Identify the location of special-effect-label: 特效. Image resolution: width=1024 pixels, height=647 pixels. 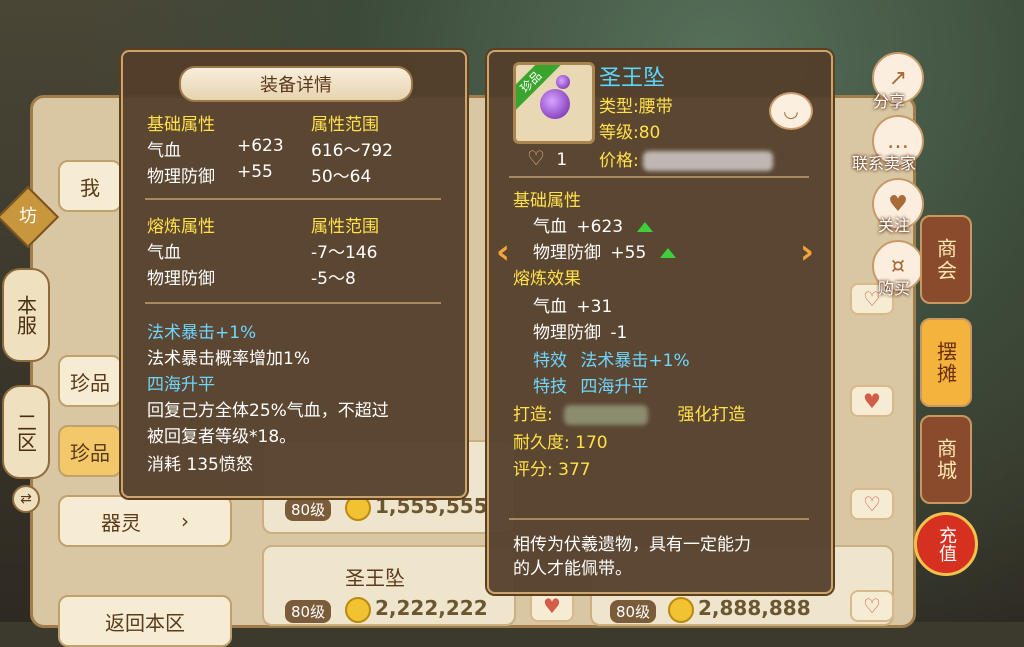
(550, 361).